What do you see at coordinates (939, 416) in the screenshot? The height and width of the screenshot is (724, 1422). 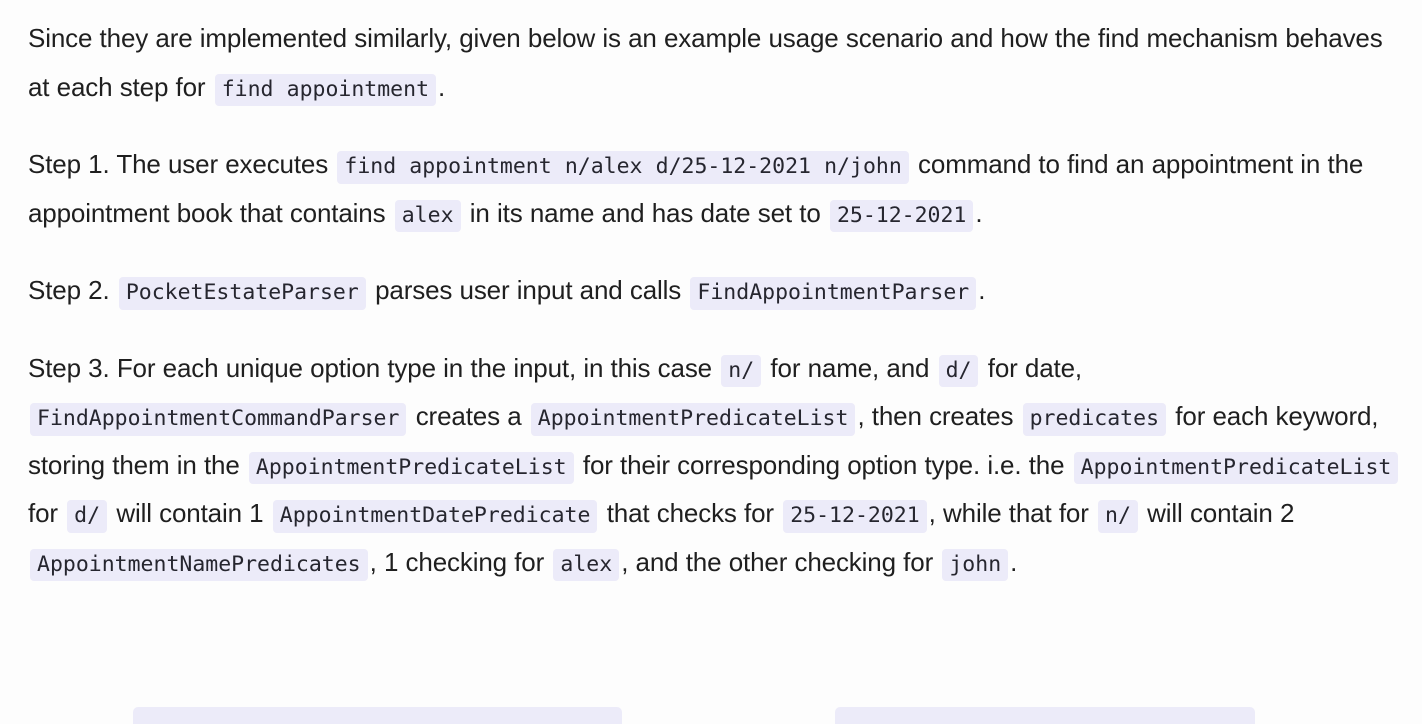 I see `prose-text: , then creates` at bounding box center [939, 416].